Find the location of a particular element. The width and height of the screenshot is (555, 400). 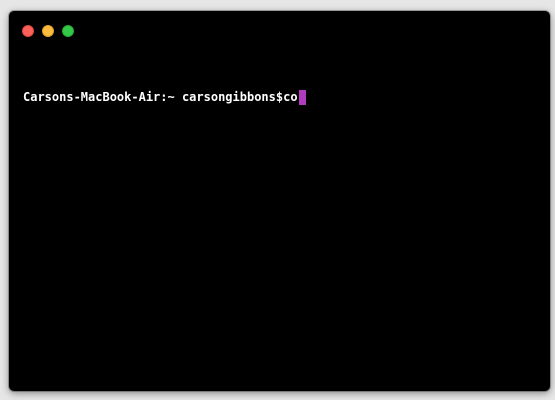

close-window-button is located at coordinates (28, 31).